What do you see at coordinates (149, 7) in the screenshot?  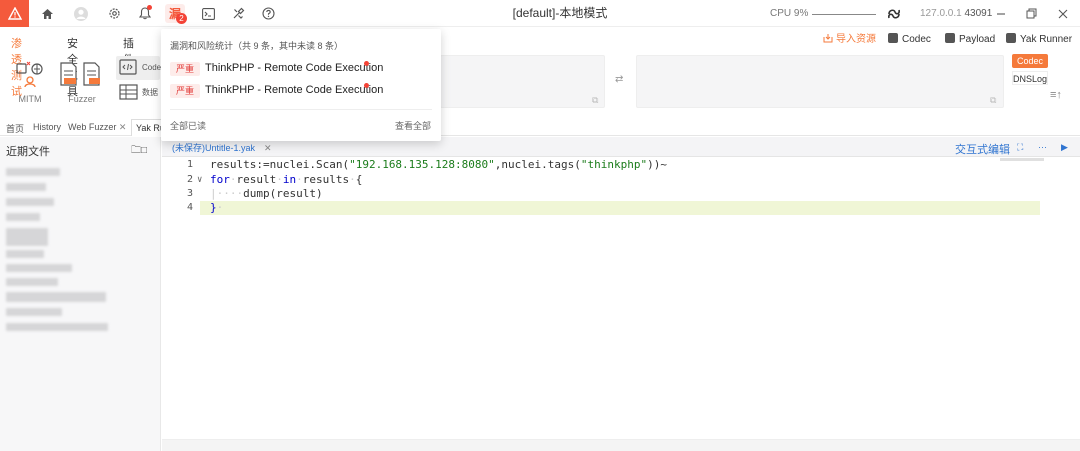 I see `bell-badge-dot` at bounding box center [149, 7].